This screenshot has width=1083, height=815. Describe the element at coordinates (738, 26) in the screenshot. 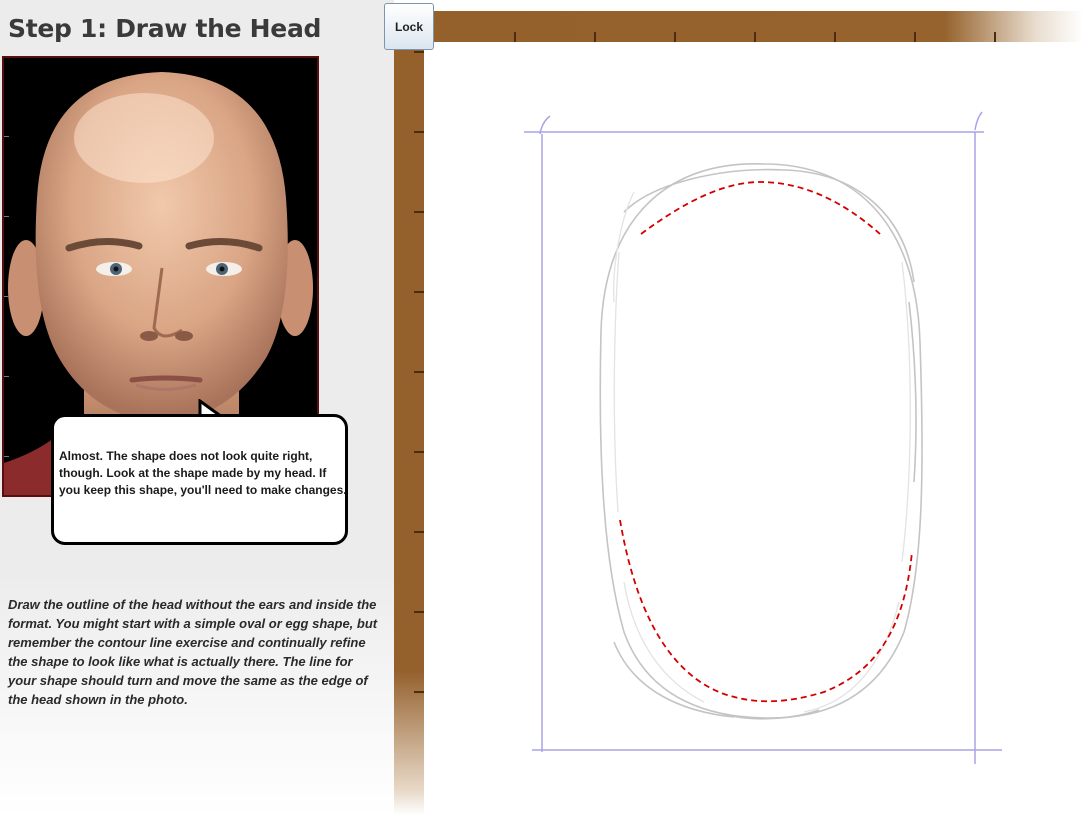

I see `horizontal-ruler` at that location.